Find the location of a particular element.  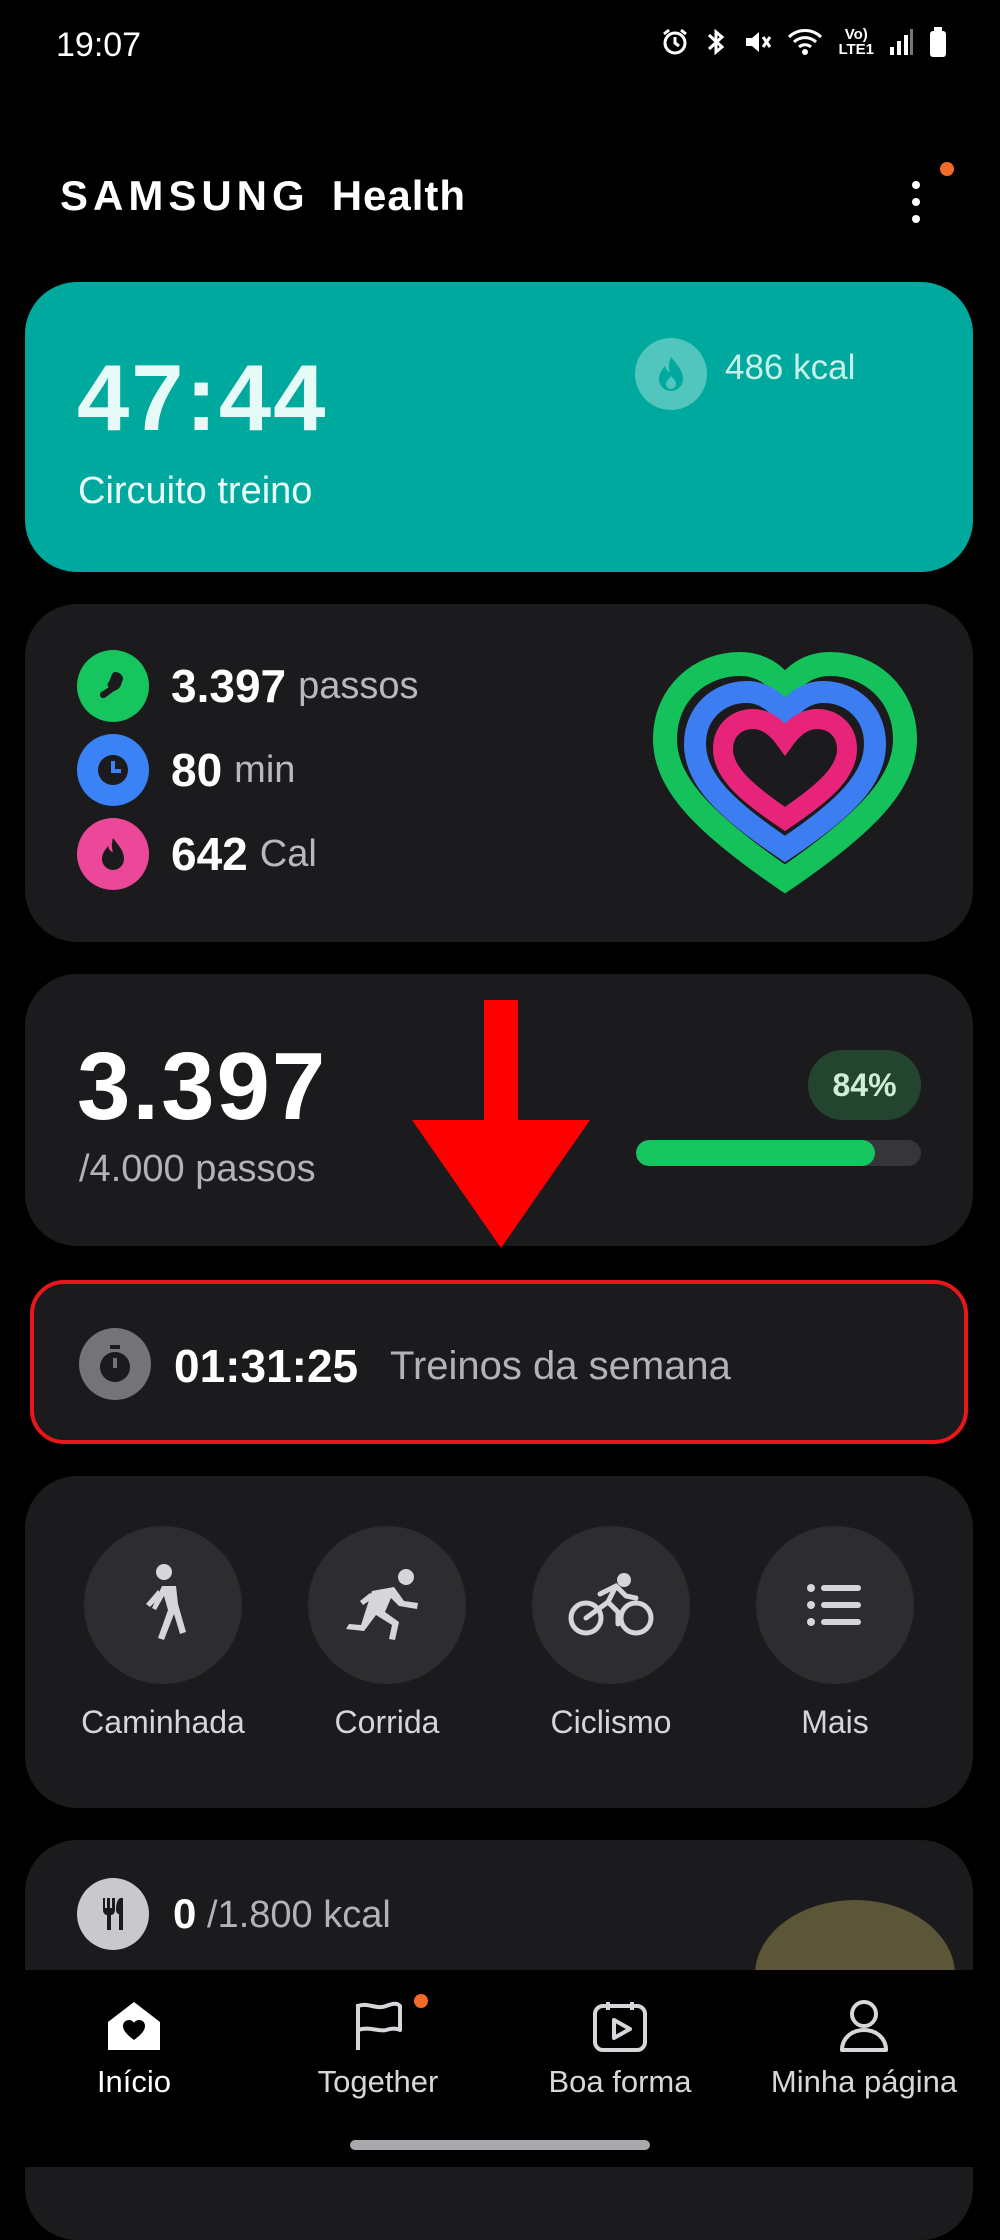

bike-icon is located at coordinates (611, 1605).